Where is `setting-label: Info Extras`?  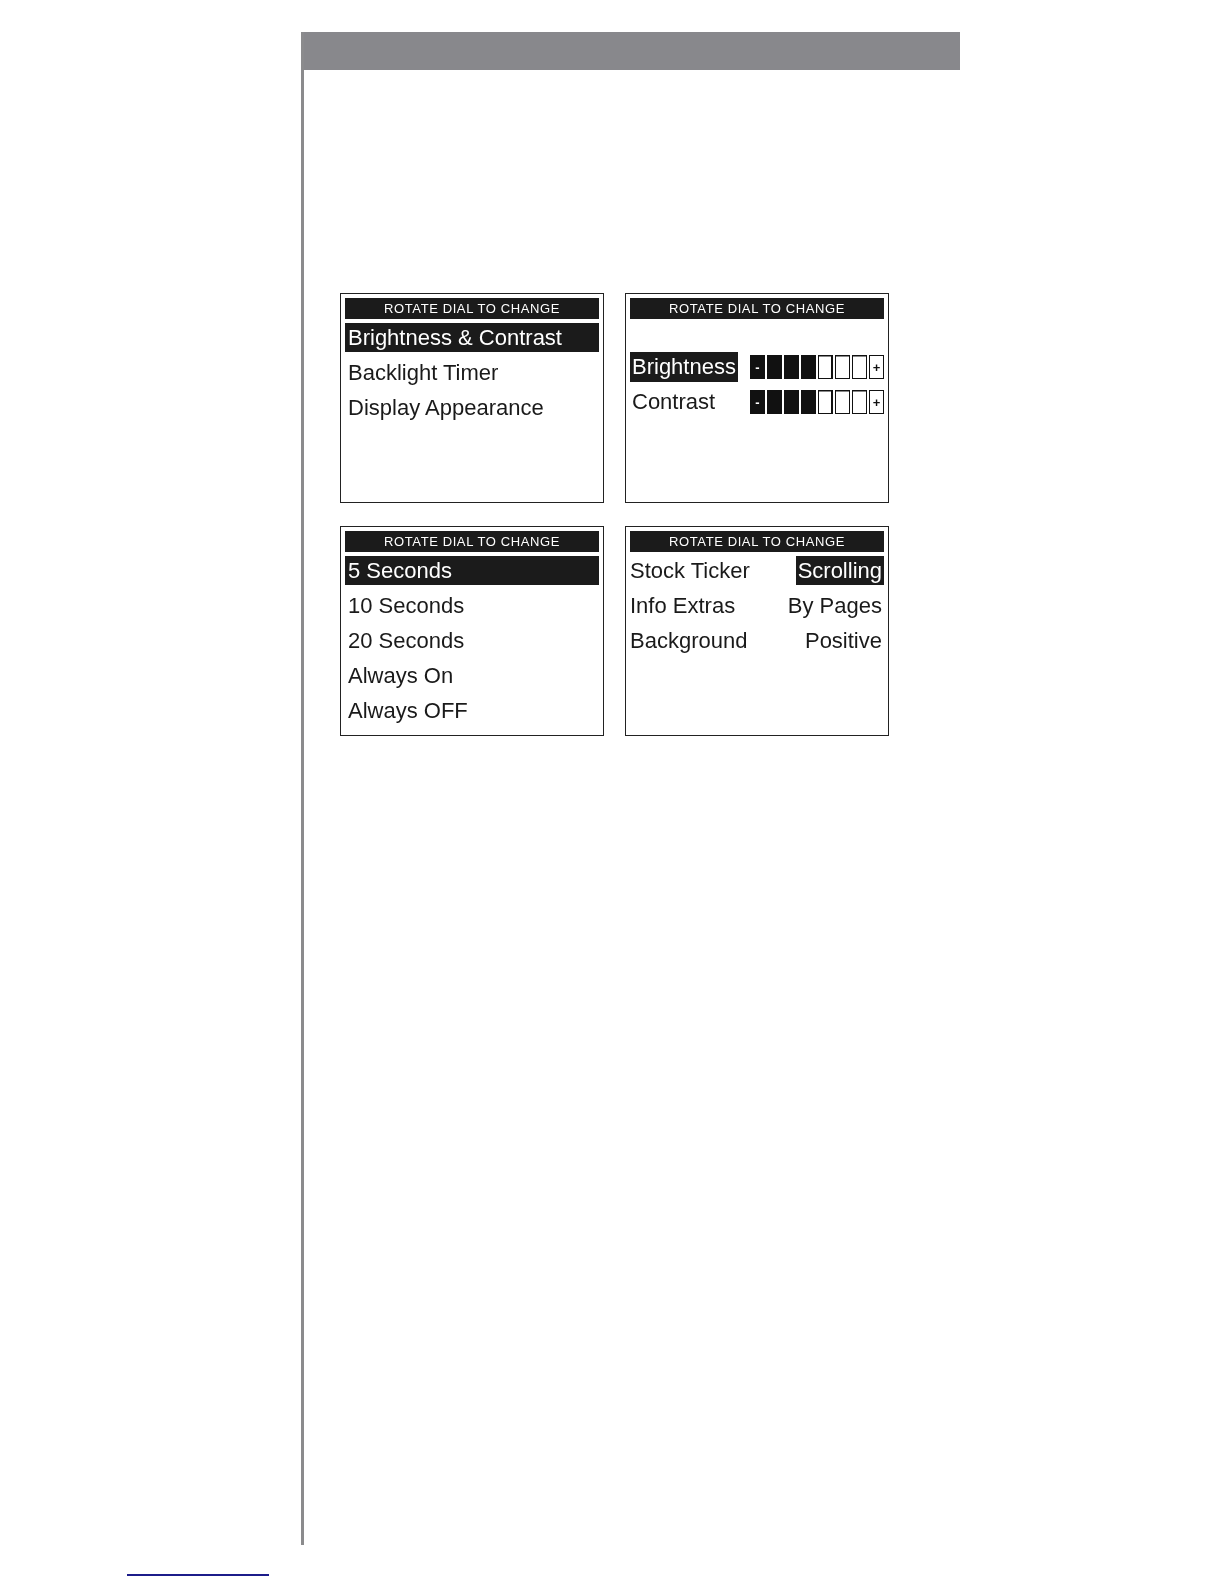 setting-label: Info Extras is located at coordinates (683, 606).